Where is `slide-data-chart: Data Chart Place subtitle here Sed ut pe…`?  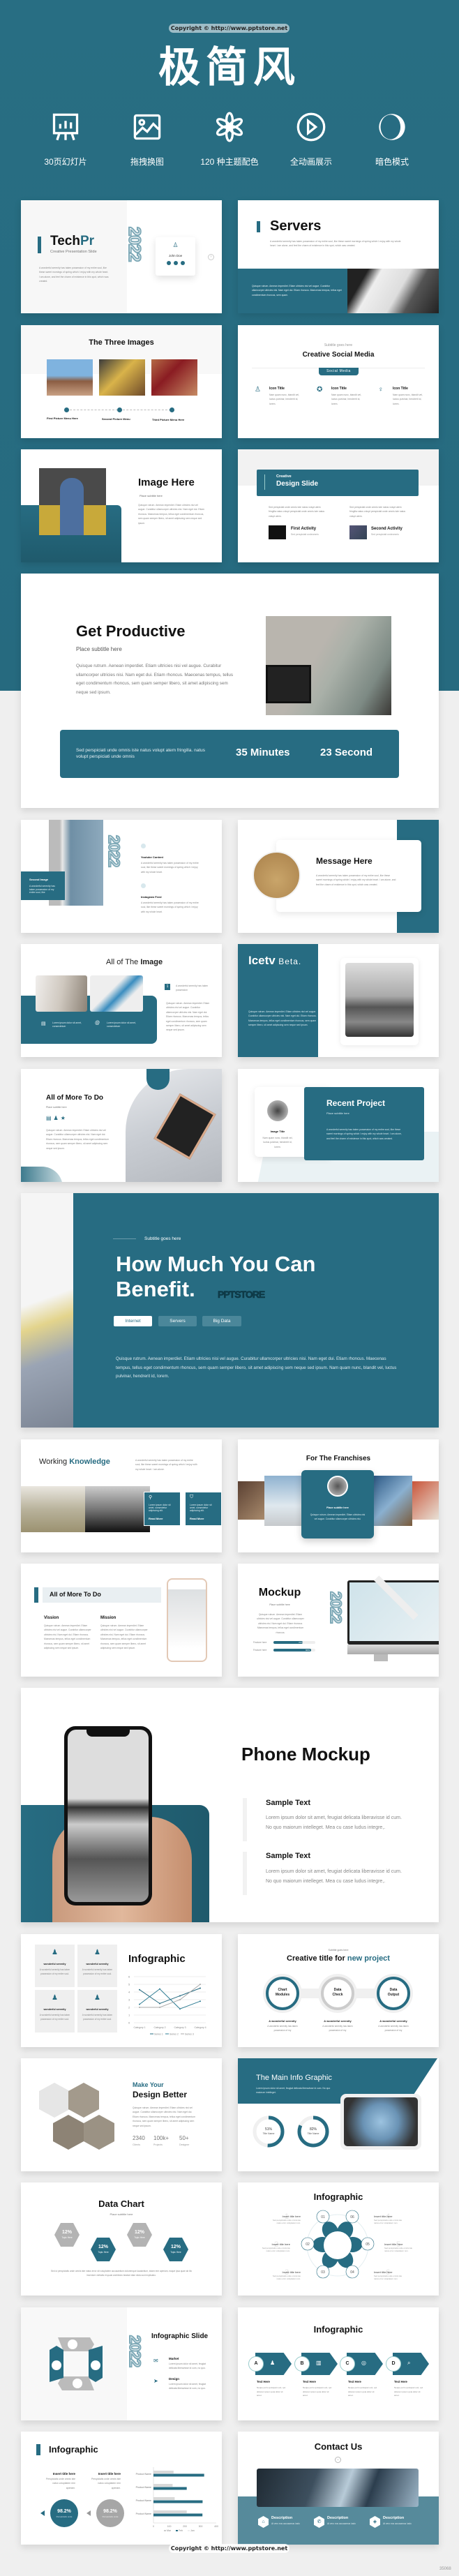
slide-data-chart: Data Chart Place subtitle here Sed ut pe… is located at coordinates (121, 2239).